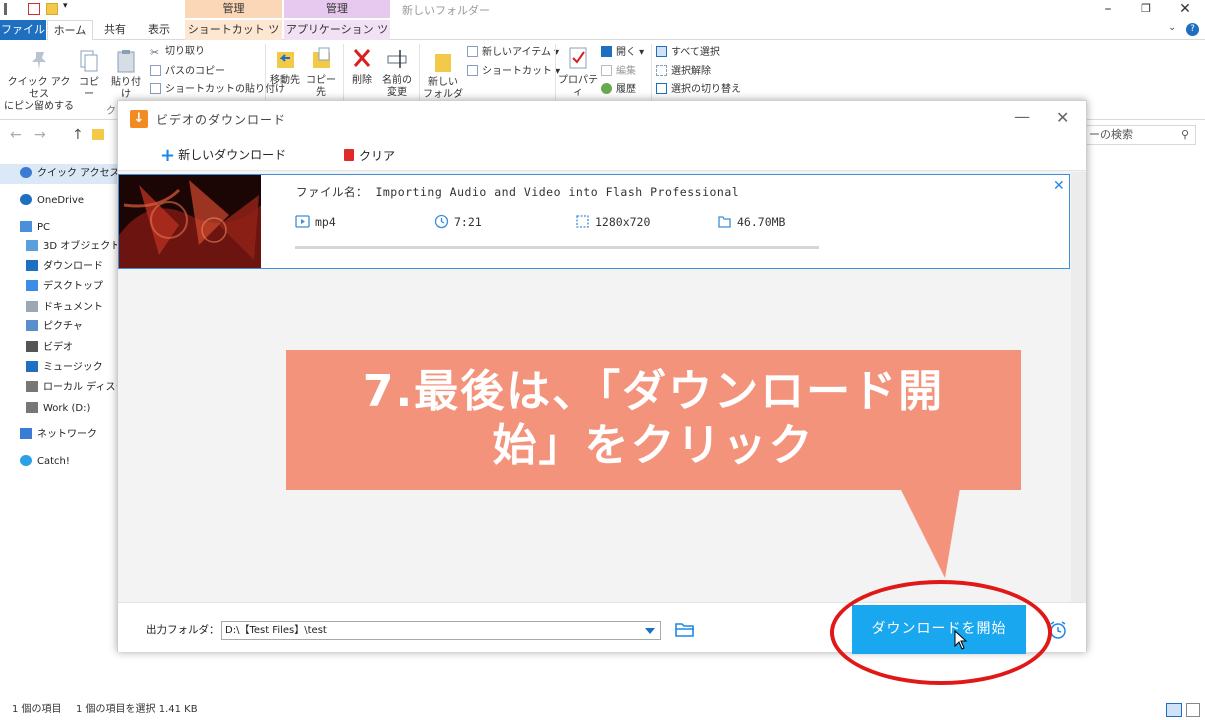  I want to click on search-input: ーの検索 ⚲, so click(1139, 135).